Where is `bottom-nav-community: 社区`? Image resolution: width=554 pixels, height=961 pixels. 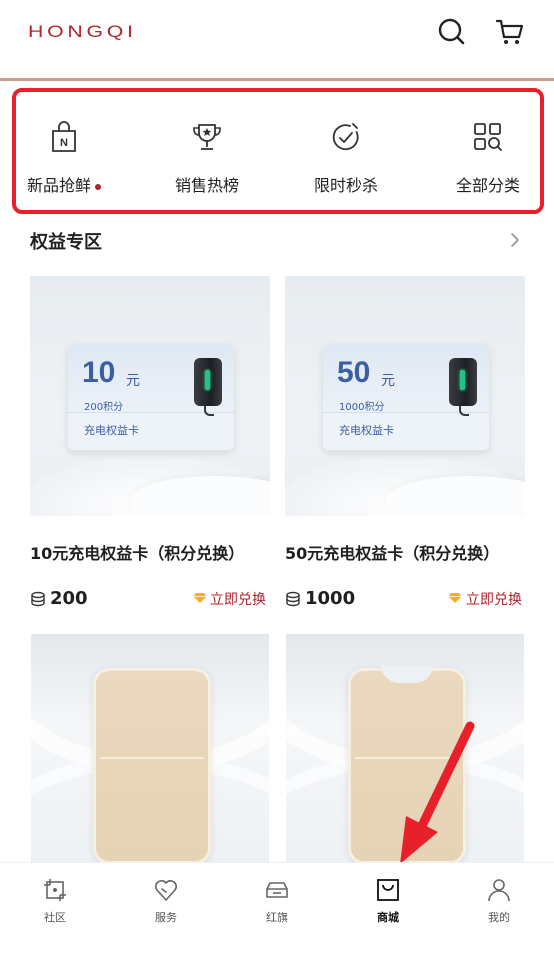
bottom-nav-community: 社区 is located at coordinates (55, 901).